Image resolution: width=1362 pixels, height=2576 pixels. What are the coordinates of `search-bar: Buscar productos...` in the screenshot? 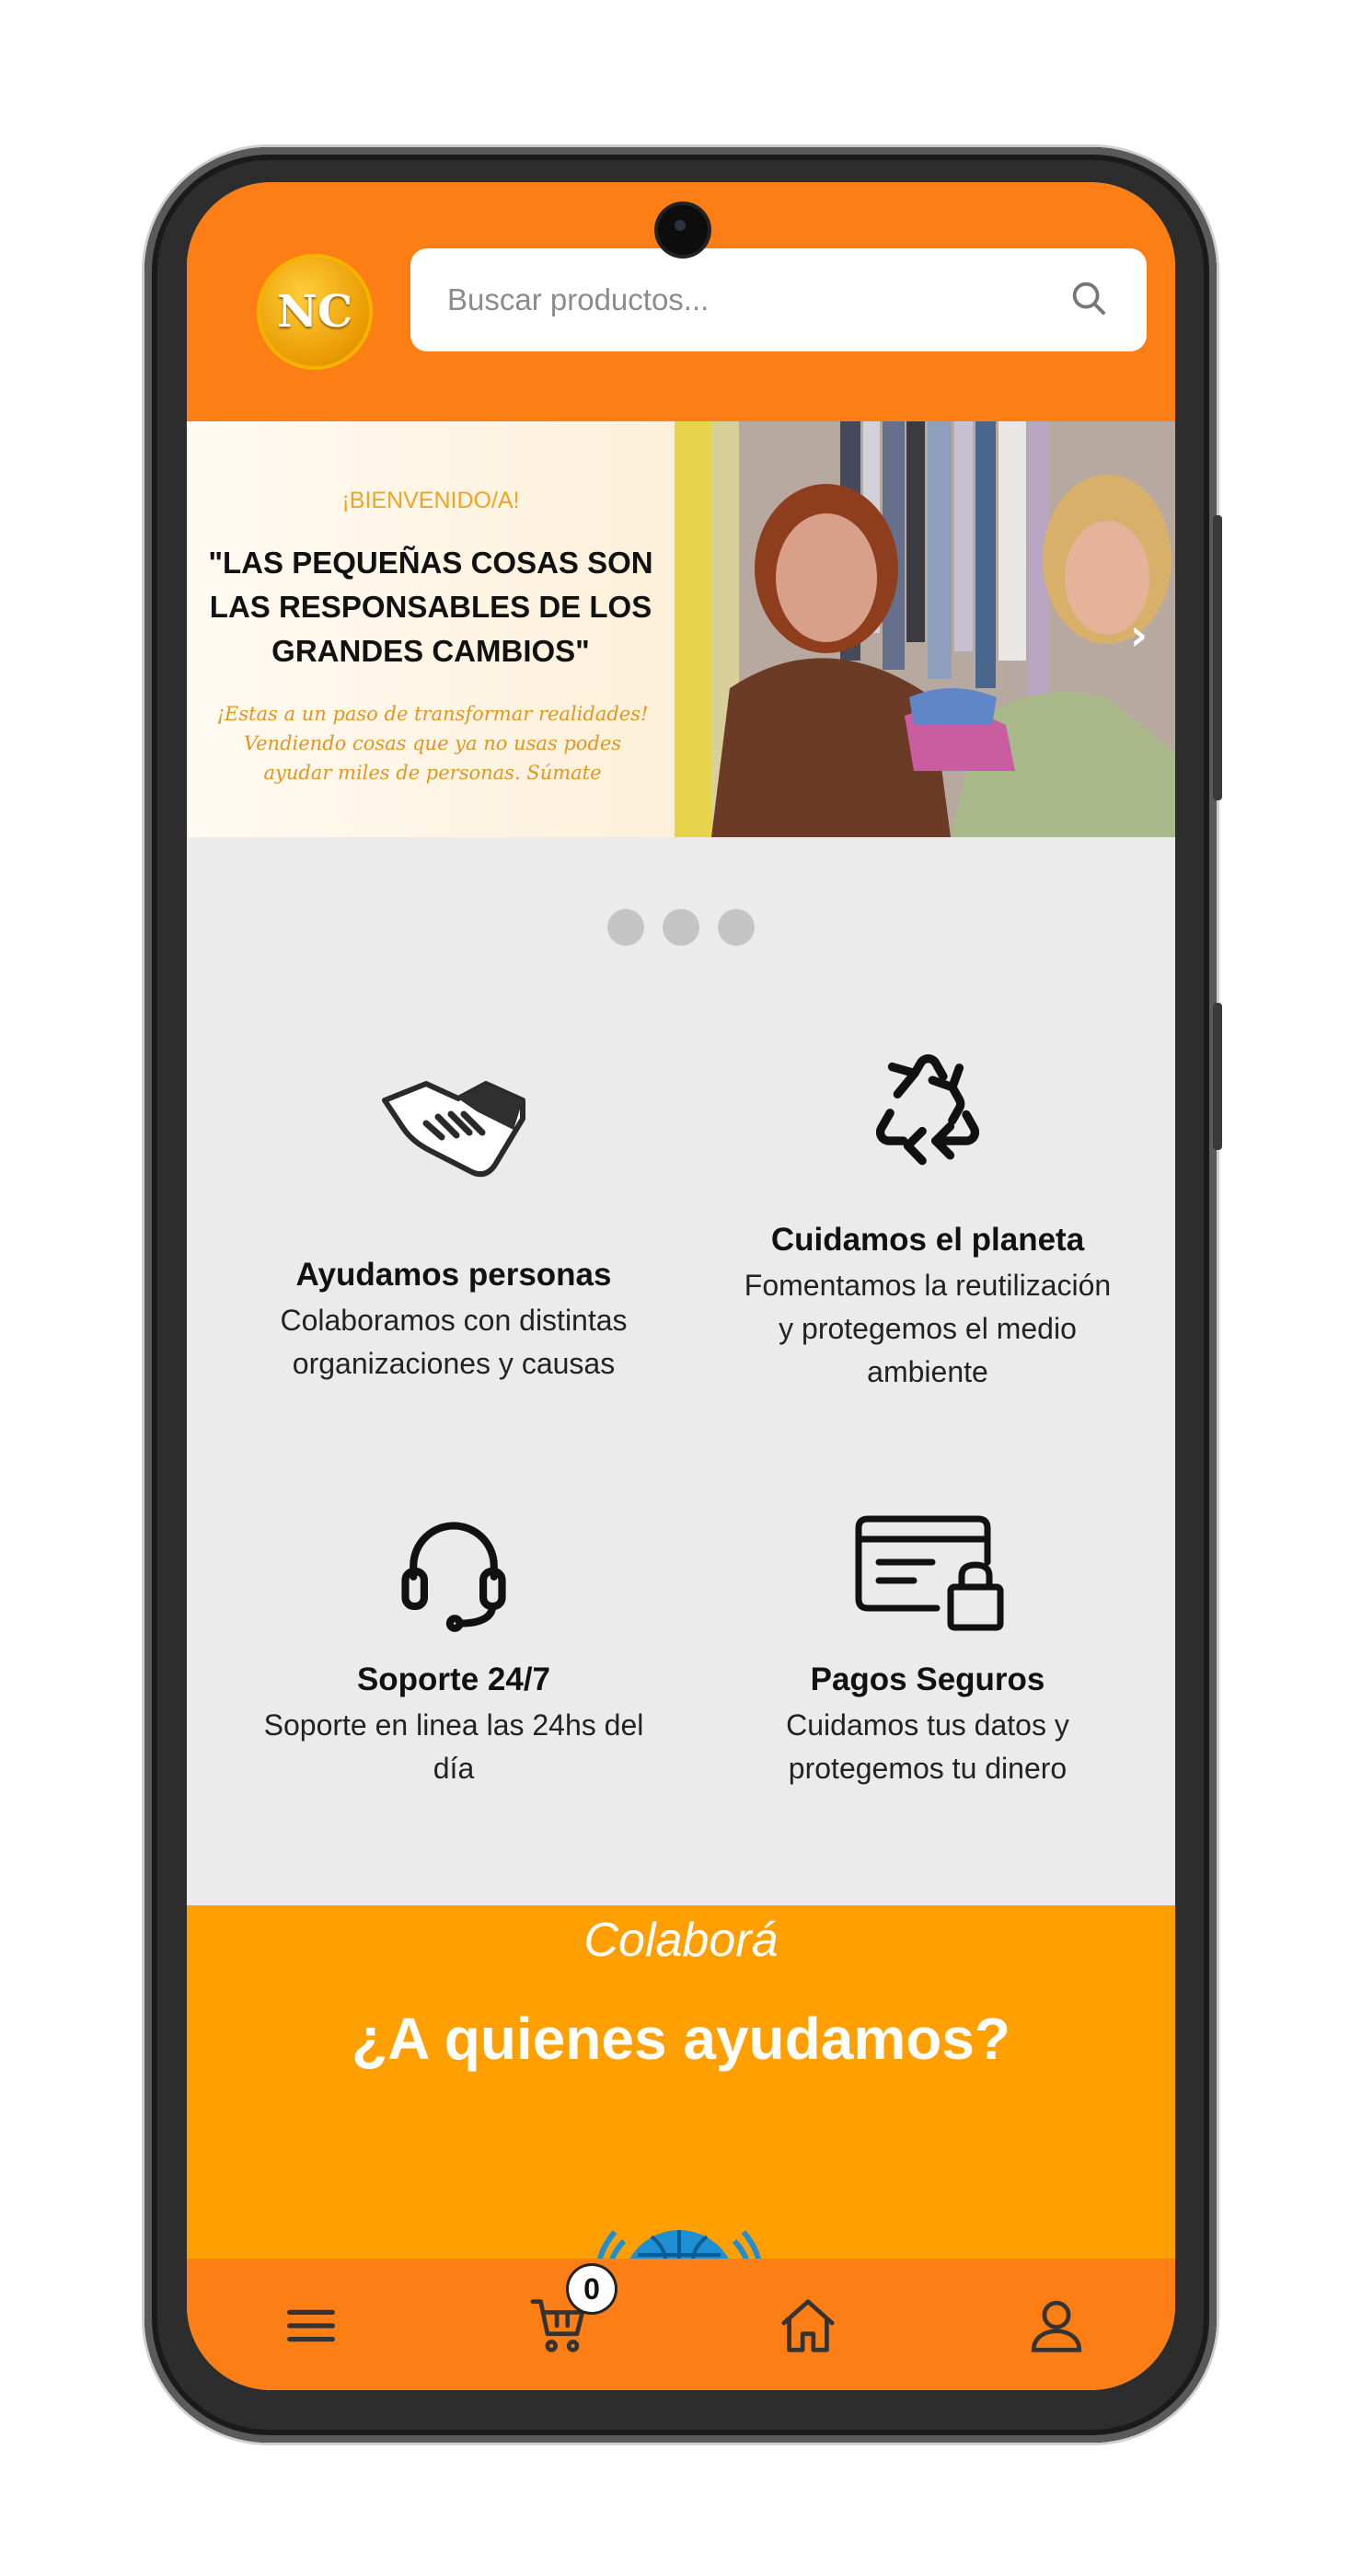 It's located at (779, 299).